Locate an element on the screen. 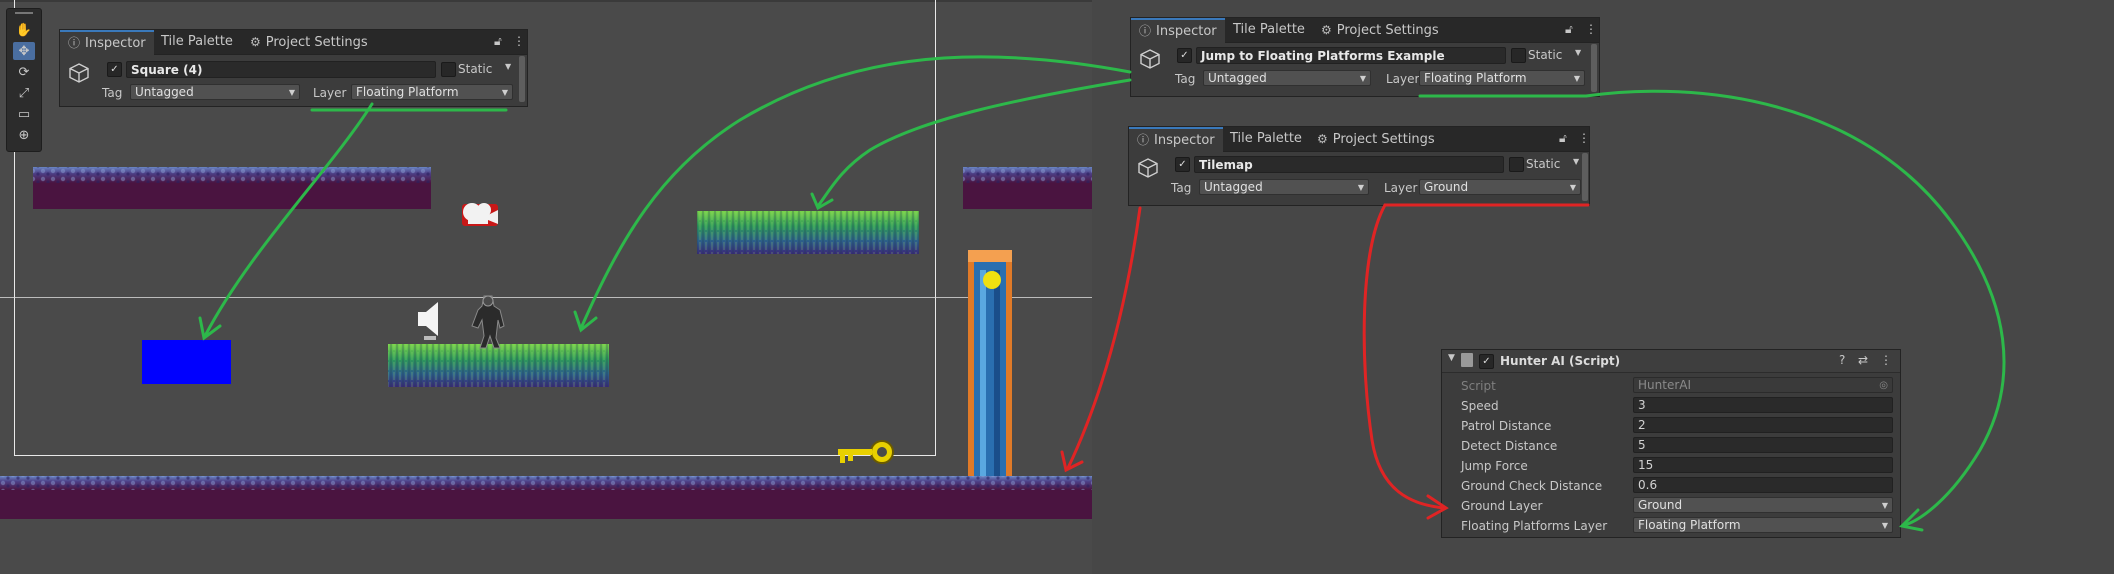 Image resolution: width=2114 pixels, height=574 pixels. green-arrowhead-floating-layer is located at coordinates (1911, 520).